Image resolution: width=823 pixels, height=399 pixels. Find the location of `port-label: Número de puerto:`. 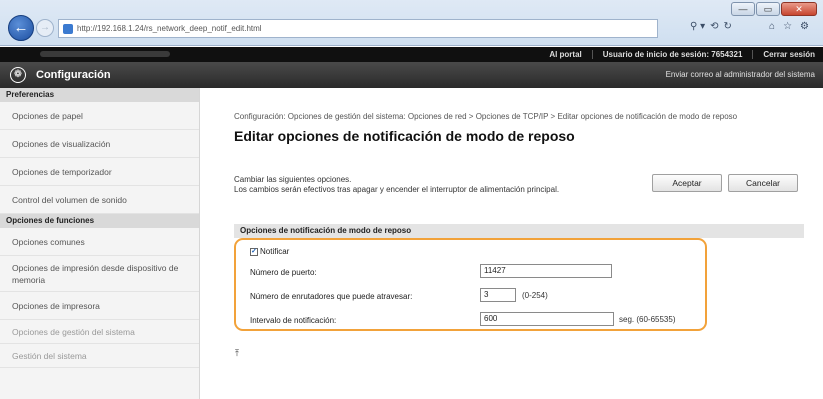

port-label: Número de puerto: is located at coordinates (283, 272).